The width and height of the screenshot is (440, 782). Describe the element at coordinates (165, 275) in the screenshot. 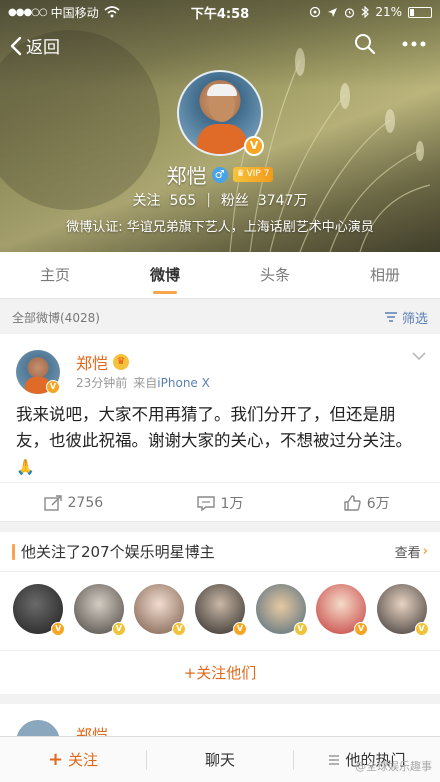

I see `tab-weibo: 微博` at that location.